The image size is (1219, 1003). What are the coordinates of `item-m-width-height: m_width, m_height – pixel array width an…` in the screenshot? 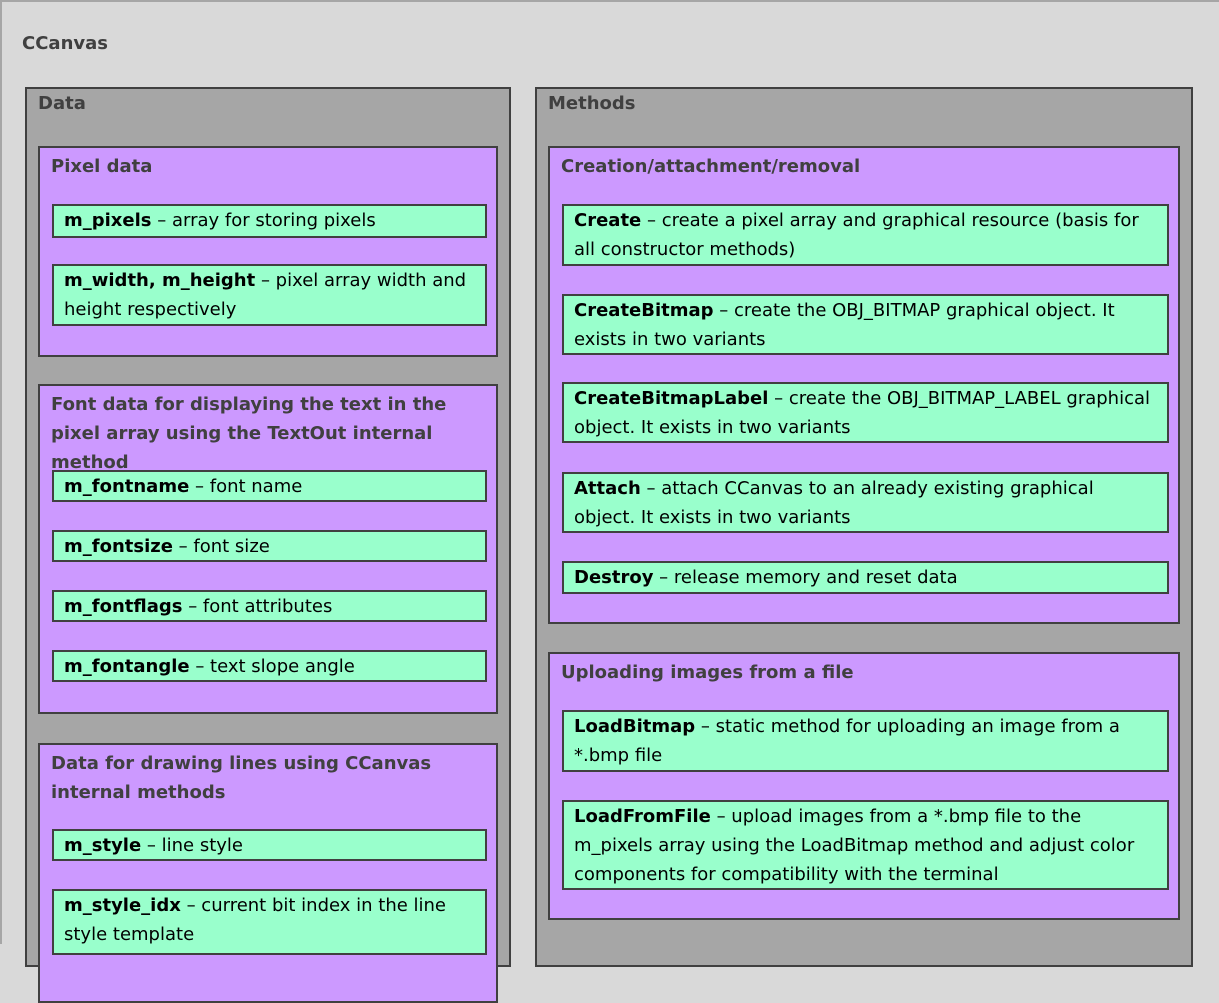 It's located at (269, 295).